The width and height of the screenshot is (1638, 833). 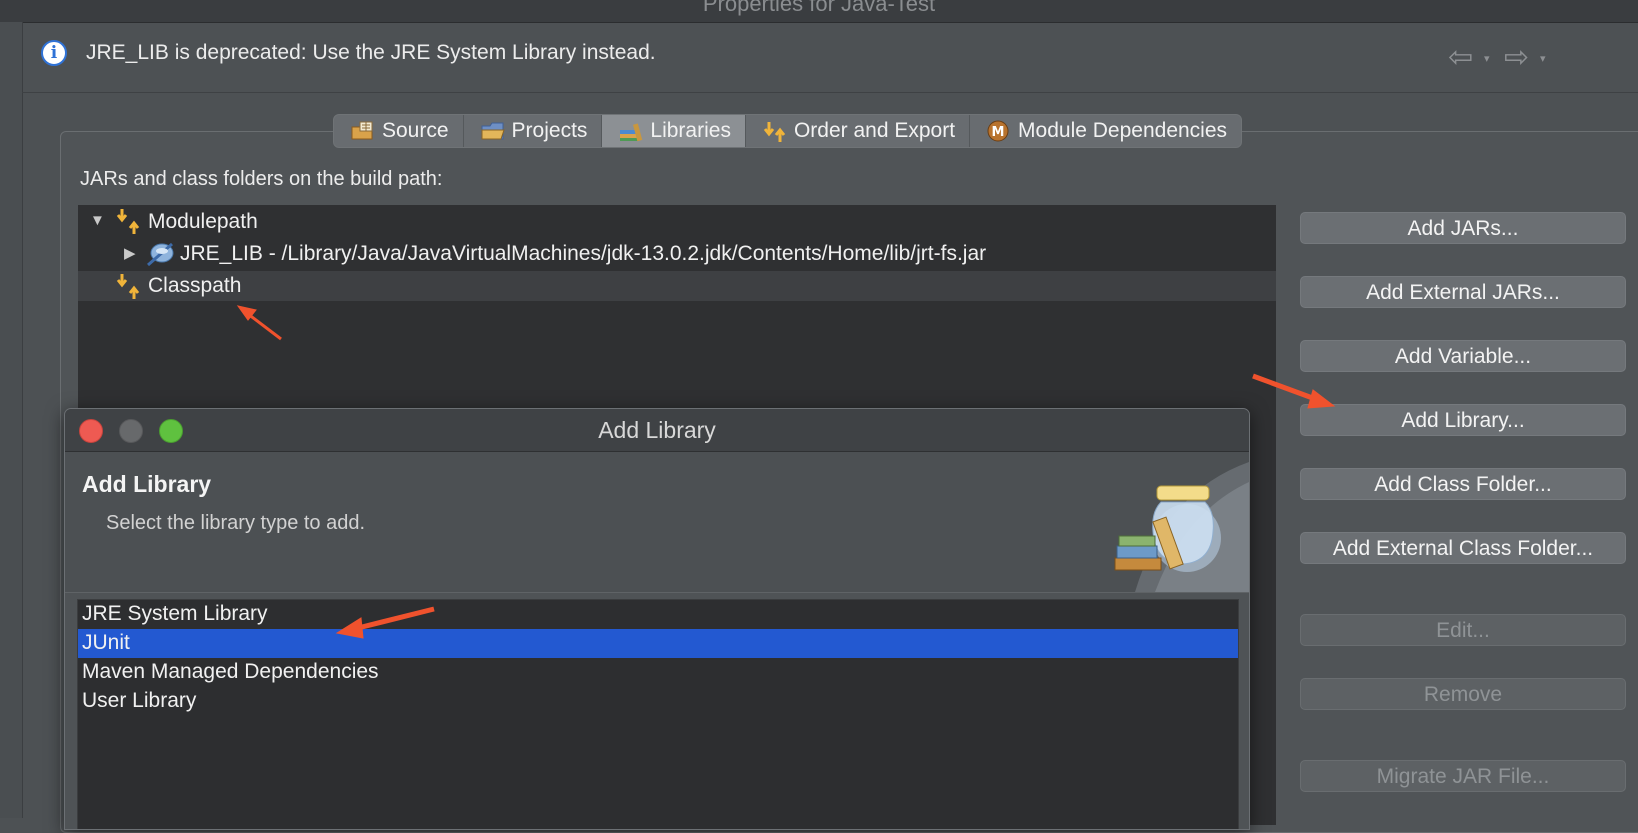 What do you see at coordinates (129, 286) in the screenshot?
I see `classpath-icon` at bounding box center [129, 286].